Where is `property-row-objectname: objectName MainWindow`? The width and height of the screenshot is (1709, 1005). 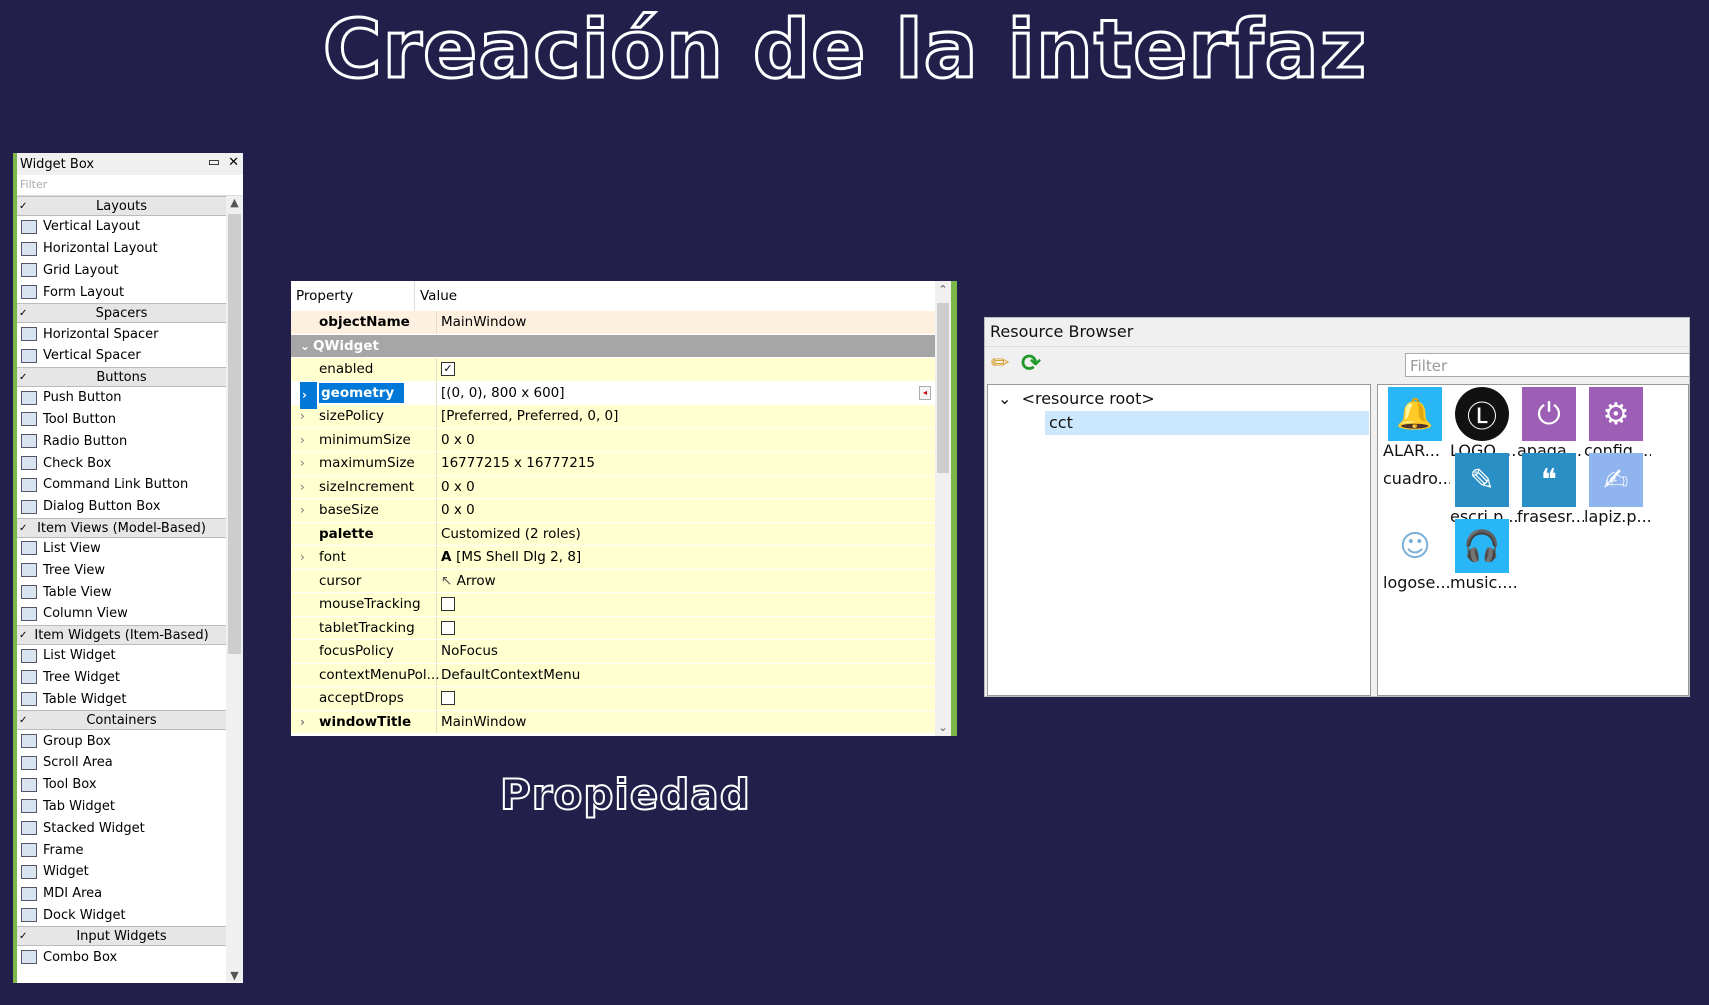 property-row-objectname: objectName MainWindow is located at coordinates (613, 323).